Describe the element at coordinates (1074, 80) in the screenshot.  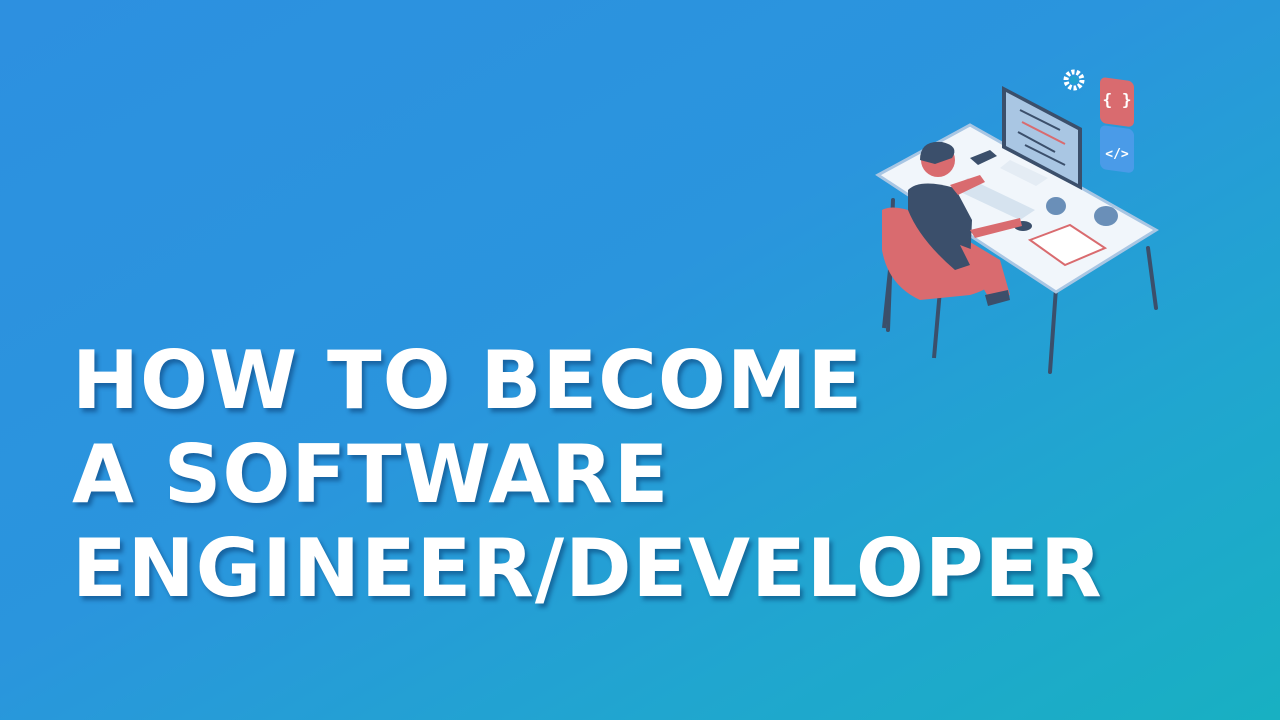
I see `gear-icon` at that location.